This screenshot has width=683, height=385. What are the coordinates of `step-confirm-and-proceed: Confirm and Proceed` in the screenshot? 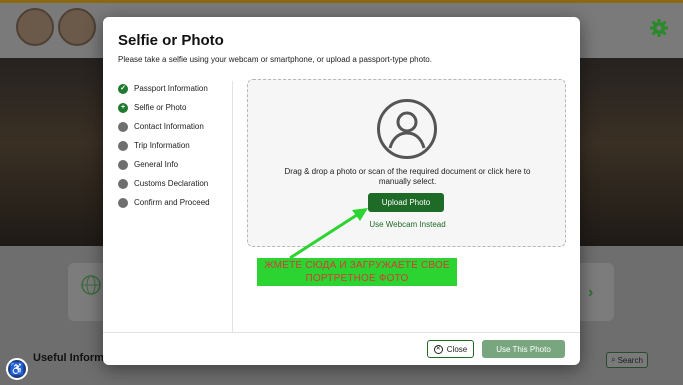 It's located at (174, 202).